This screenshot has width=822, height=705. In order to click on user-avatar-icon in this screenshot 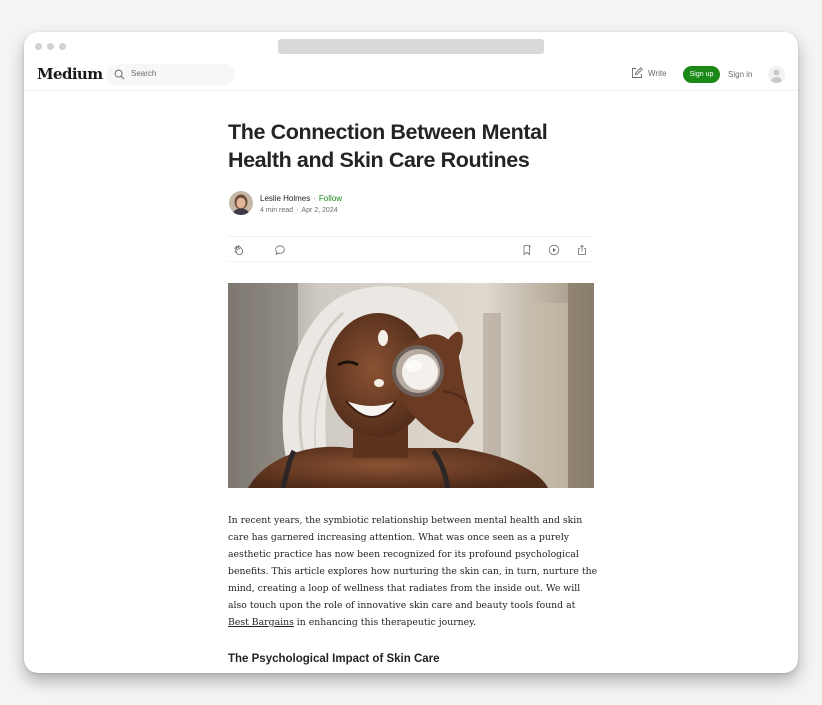, I will do `click(776, 74)`.